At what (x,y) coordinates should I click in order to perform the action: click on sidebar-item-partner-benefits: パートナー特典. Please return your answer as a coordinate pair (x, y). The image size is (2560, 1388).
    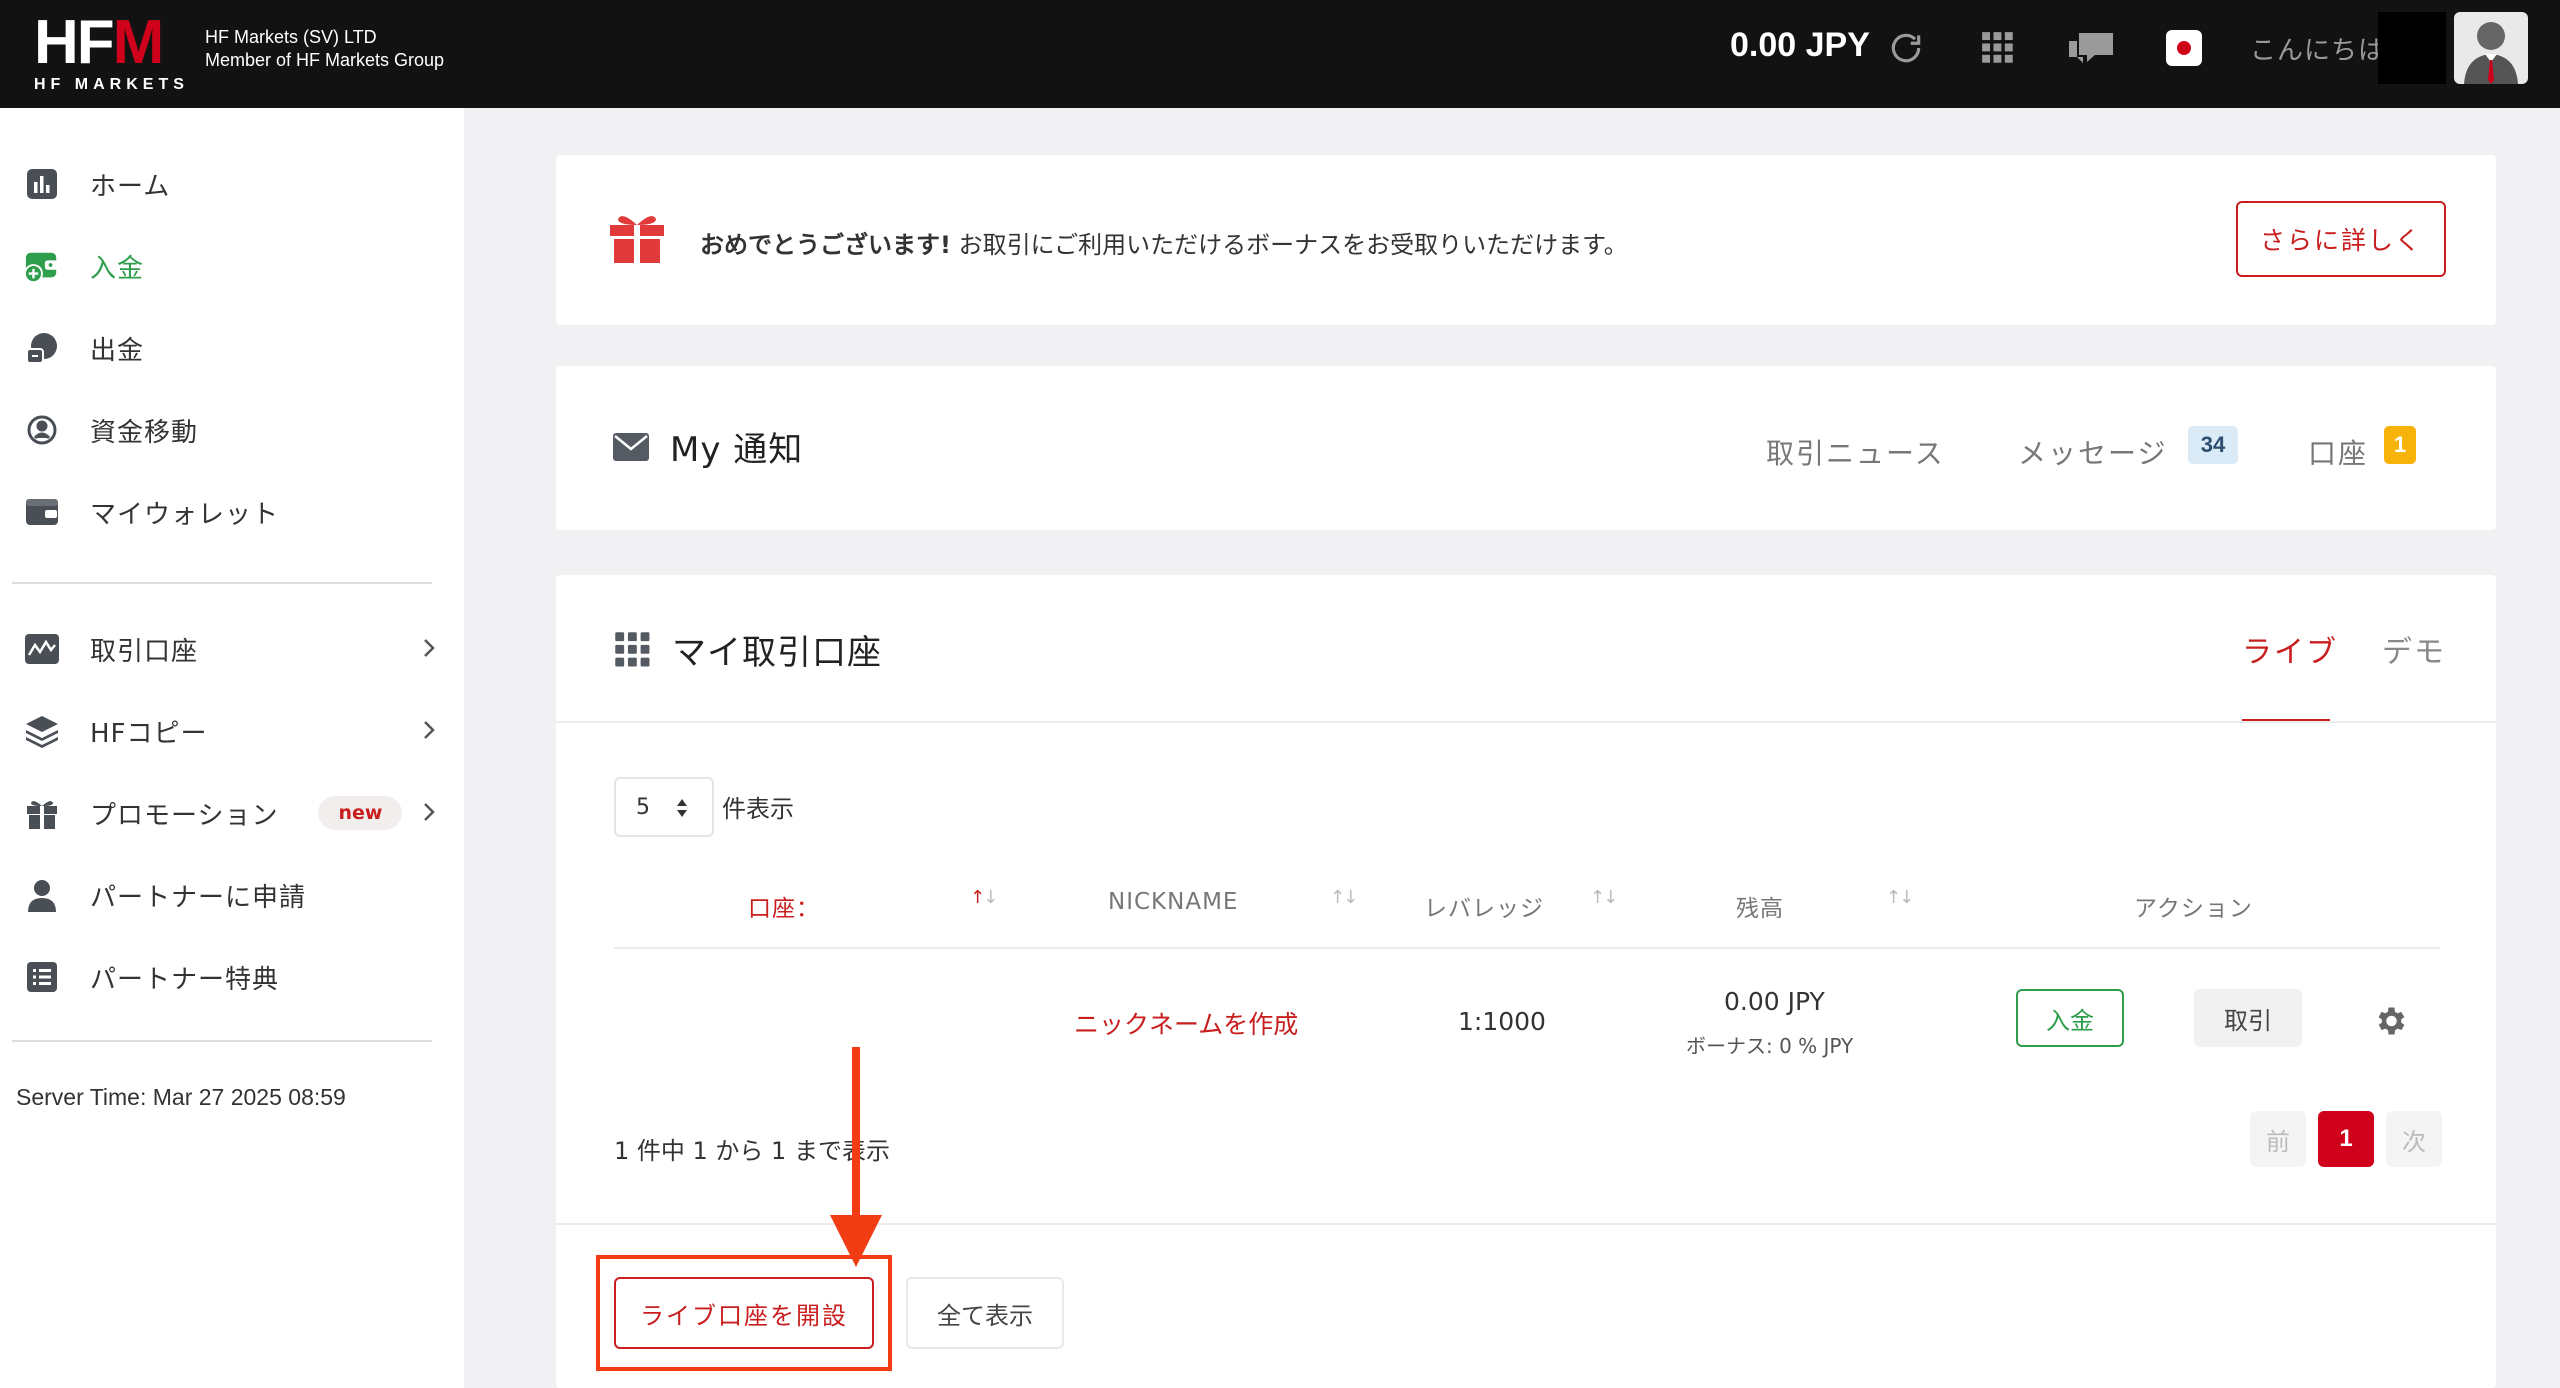
    Looking at the image, I should click on (234, 977).